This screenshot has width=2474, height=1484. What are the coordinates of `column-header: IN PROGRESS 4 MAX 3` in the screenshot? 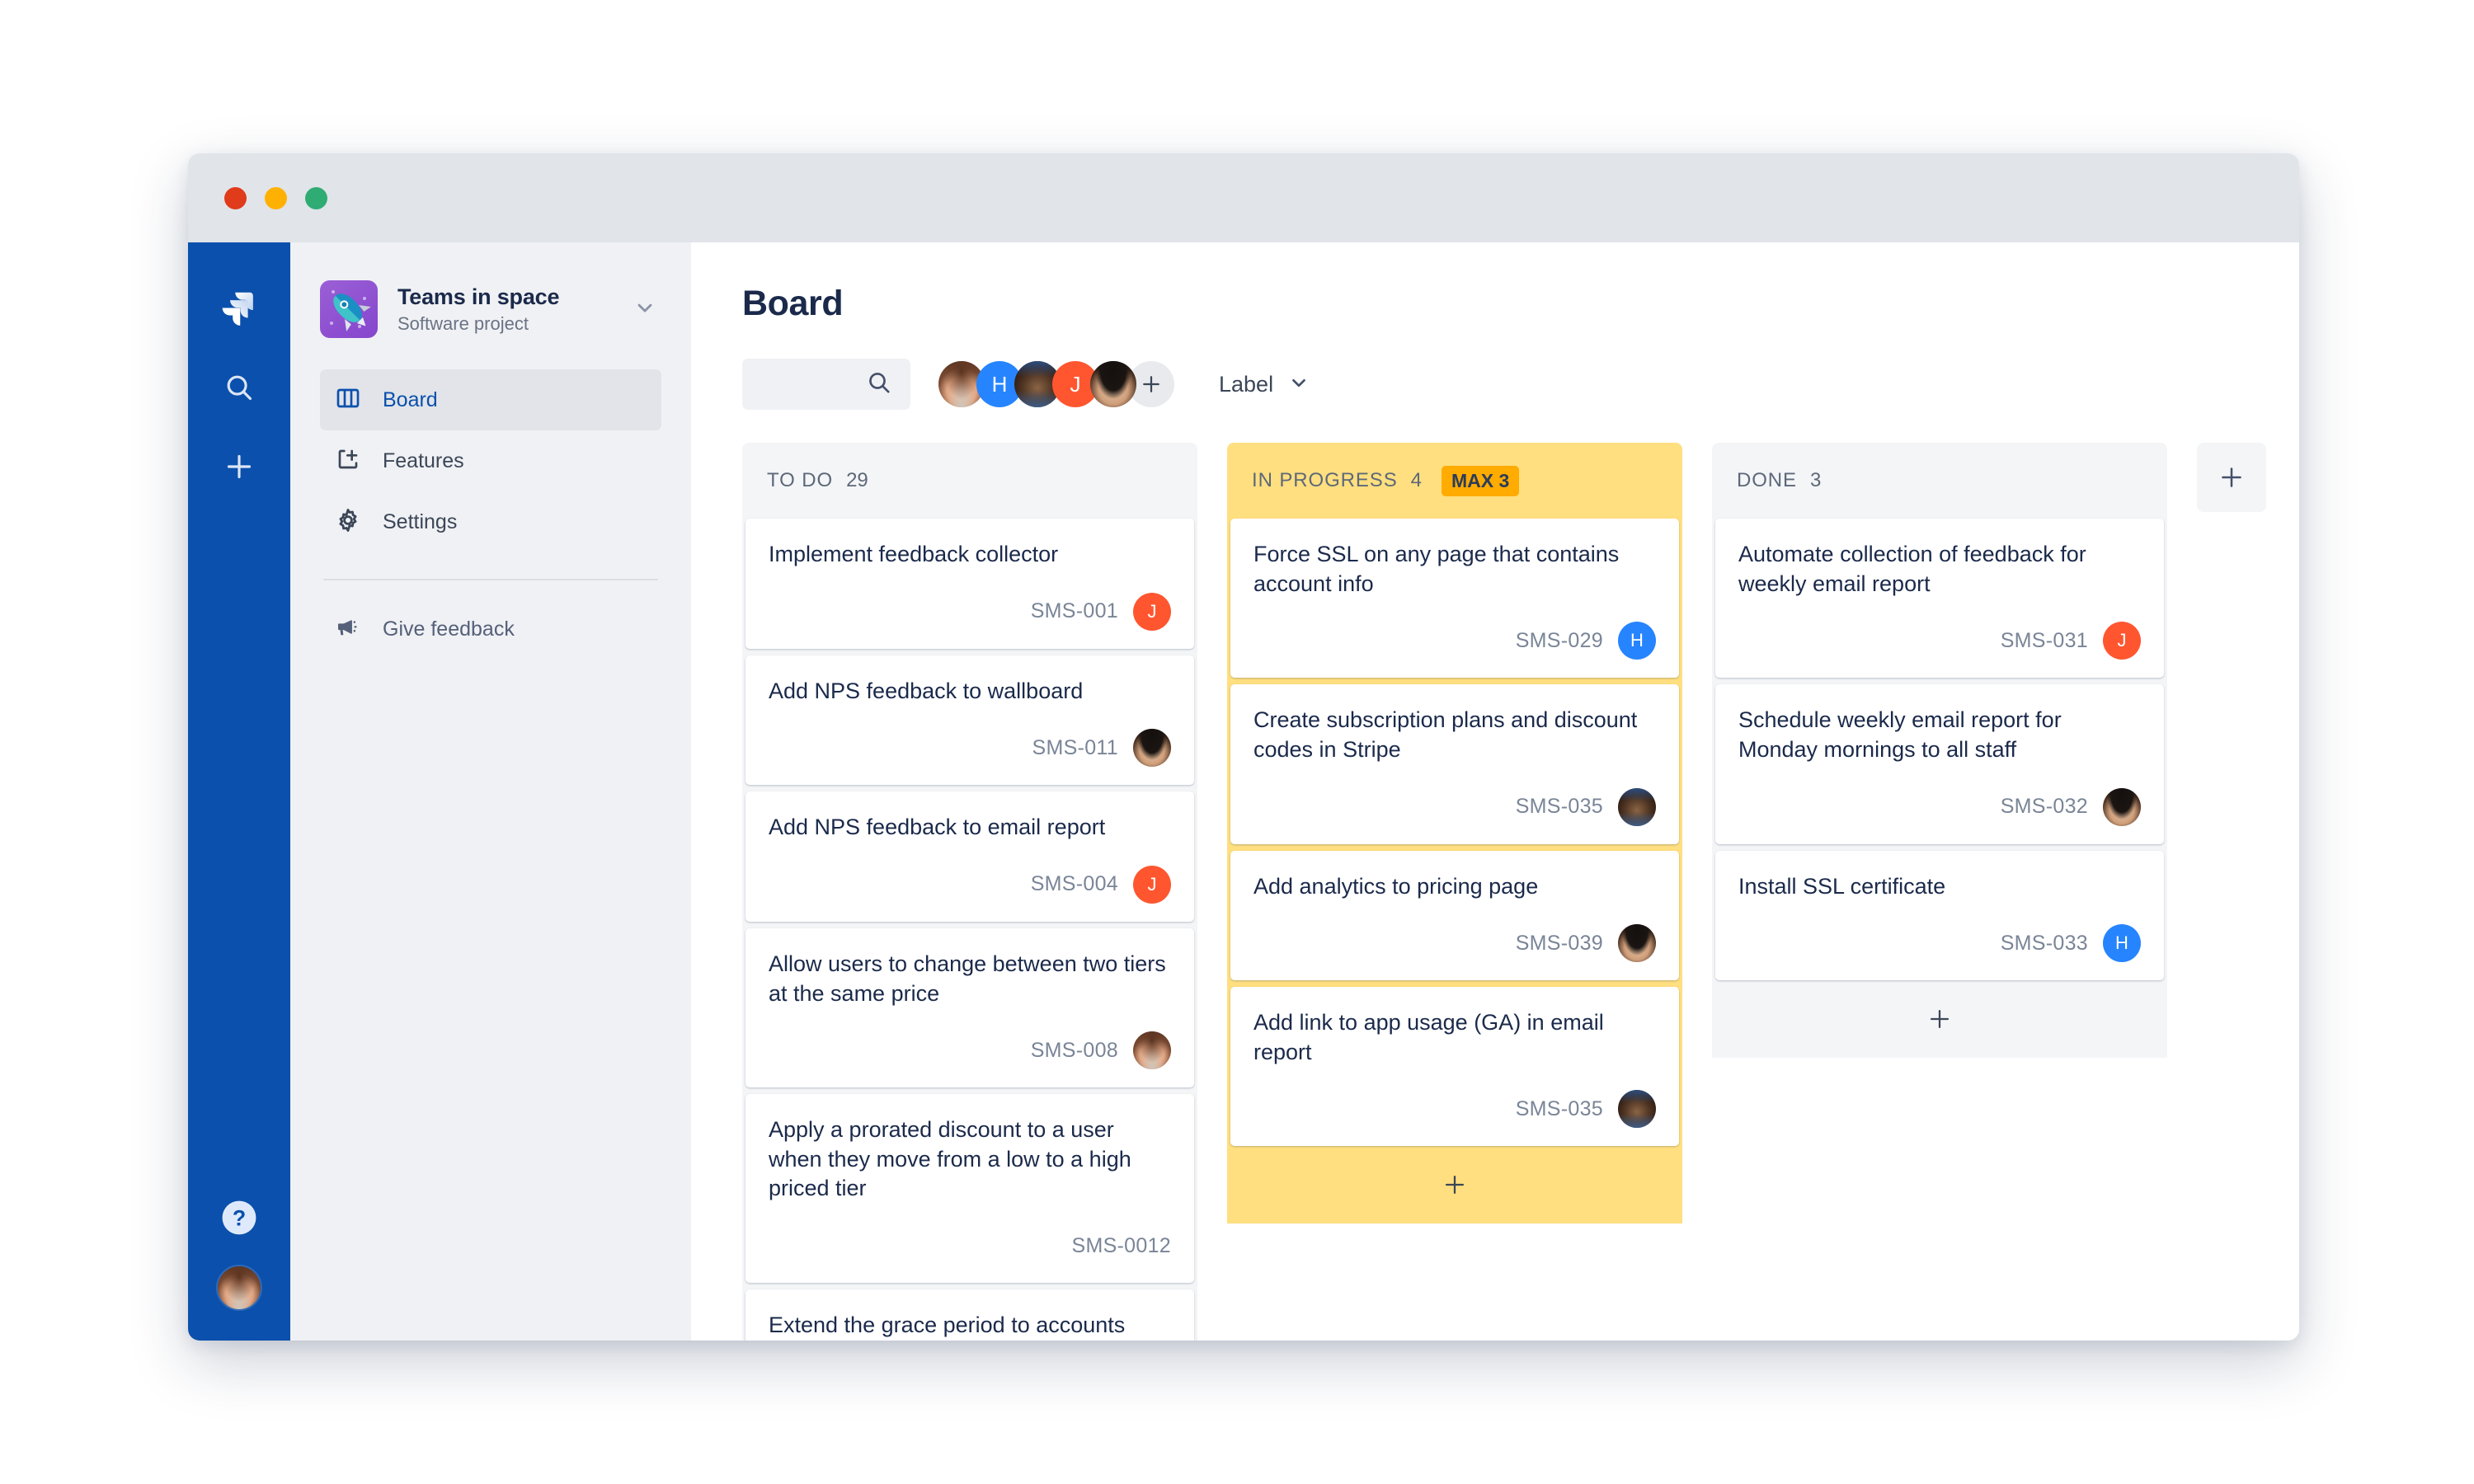 It's located at (1454, 481).